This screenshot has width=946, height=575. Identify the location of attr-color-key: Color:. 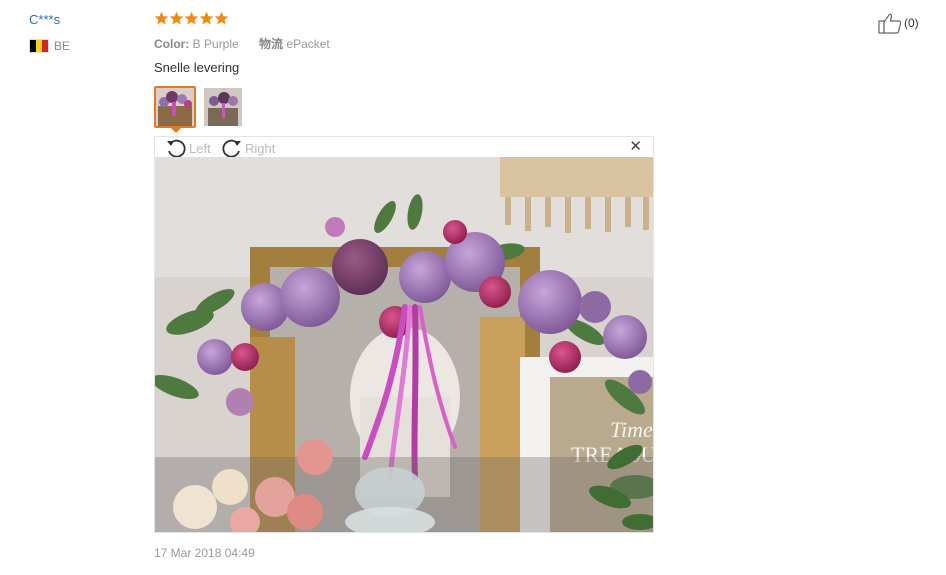
(172, 44).